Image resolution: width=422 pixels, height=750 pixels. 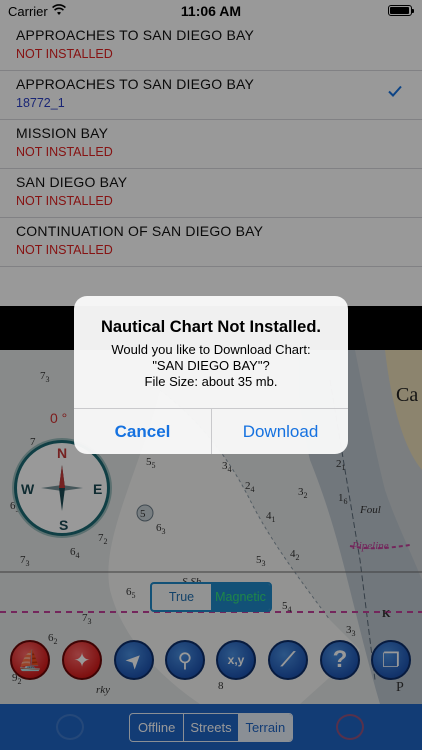 What do you see at coordinates (280, 431) in the screenshot?
I see `download-button: Download` at bounding box center [280, 431].